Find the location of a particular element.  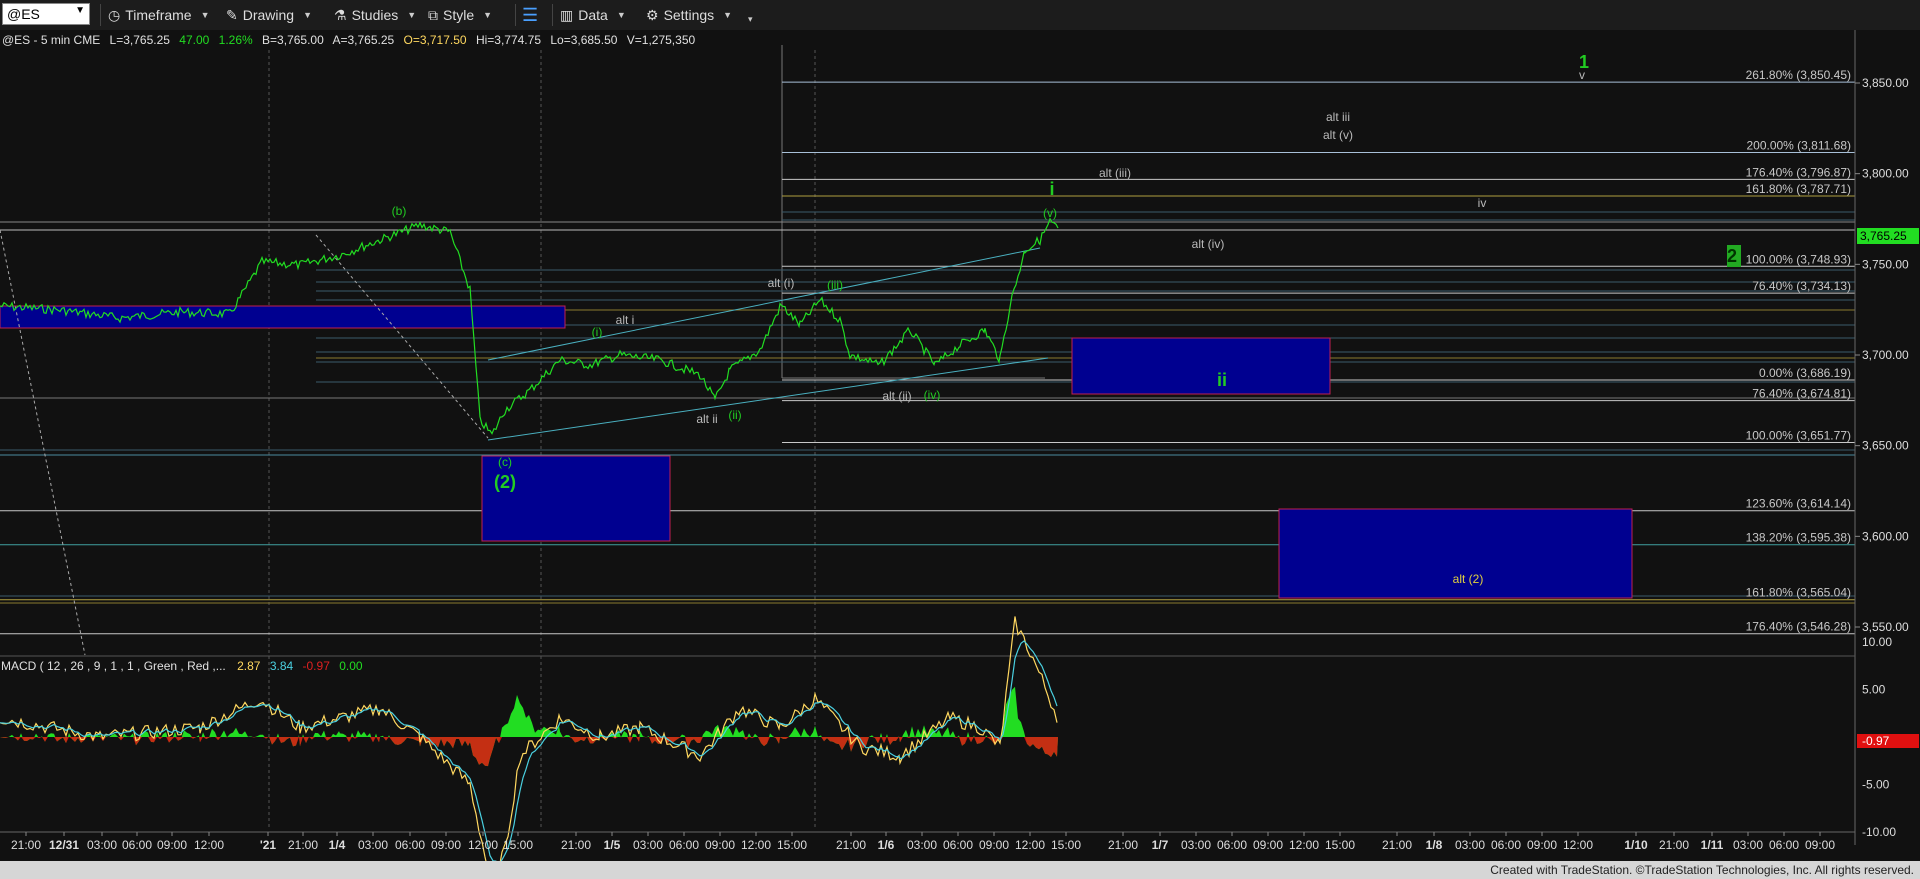

time-axis-label: 12/31 is located at coordinates (64, 845).